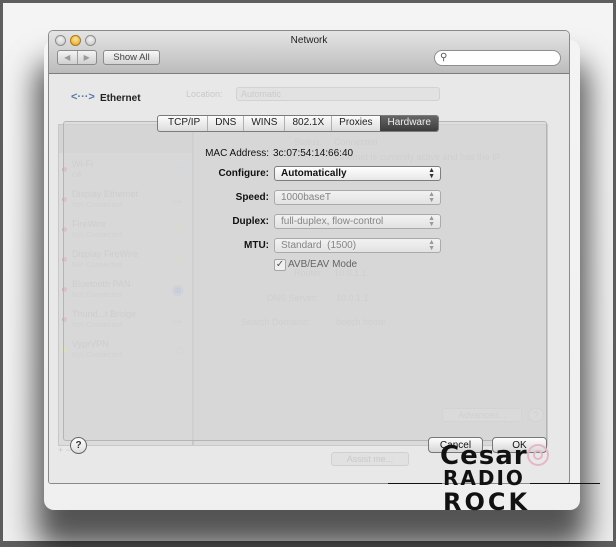 The image size is (616, 547). What do you see at coordinates (538, 455) in the screenshot?
I see `radio-signal-icon` at bounding box center [538, 455].